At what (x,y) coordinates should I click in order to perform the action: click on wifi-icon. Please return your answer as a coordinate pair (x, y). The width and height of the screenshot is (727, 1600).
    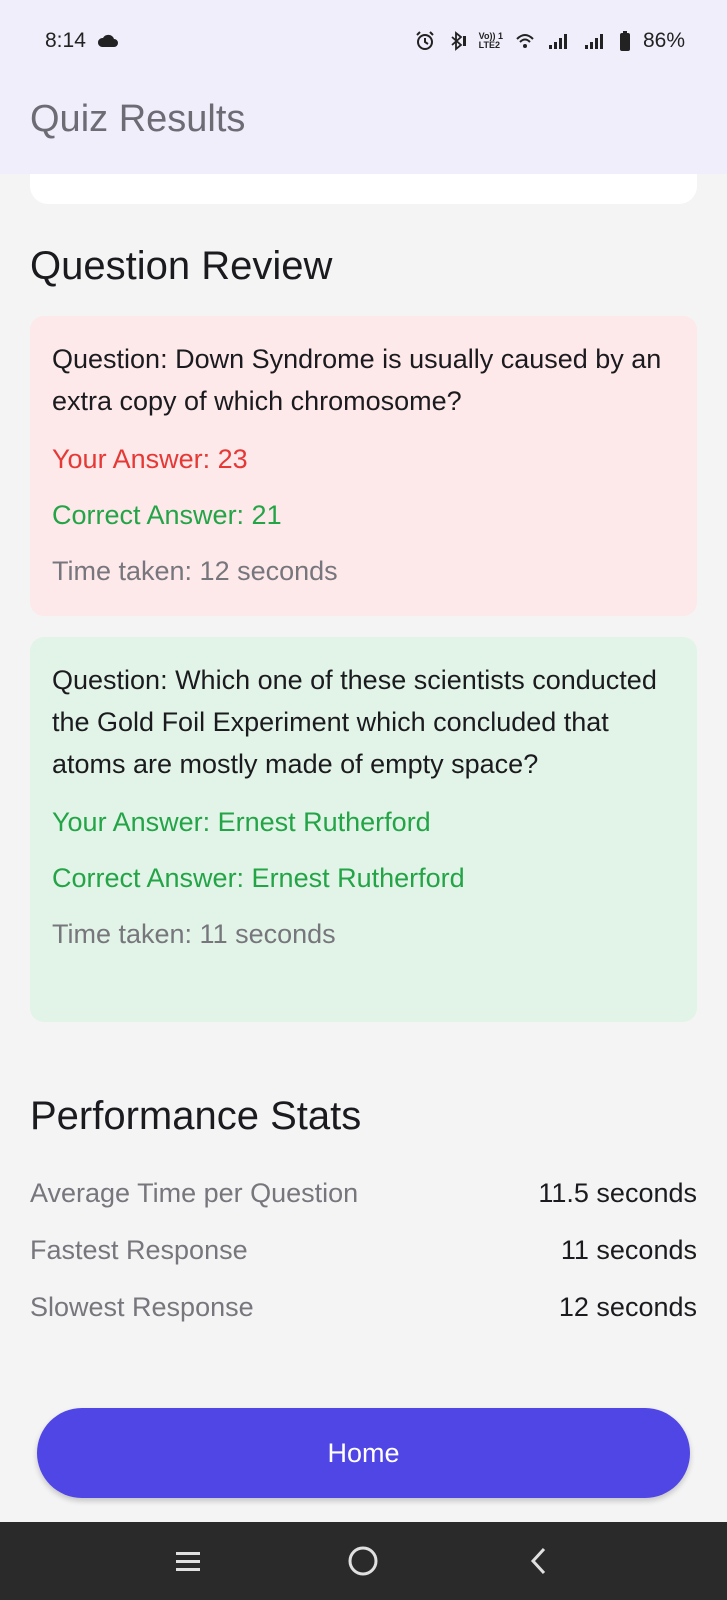
    Looking at the image, I should click on (525, 41).